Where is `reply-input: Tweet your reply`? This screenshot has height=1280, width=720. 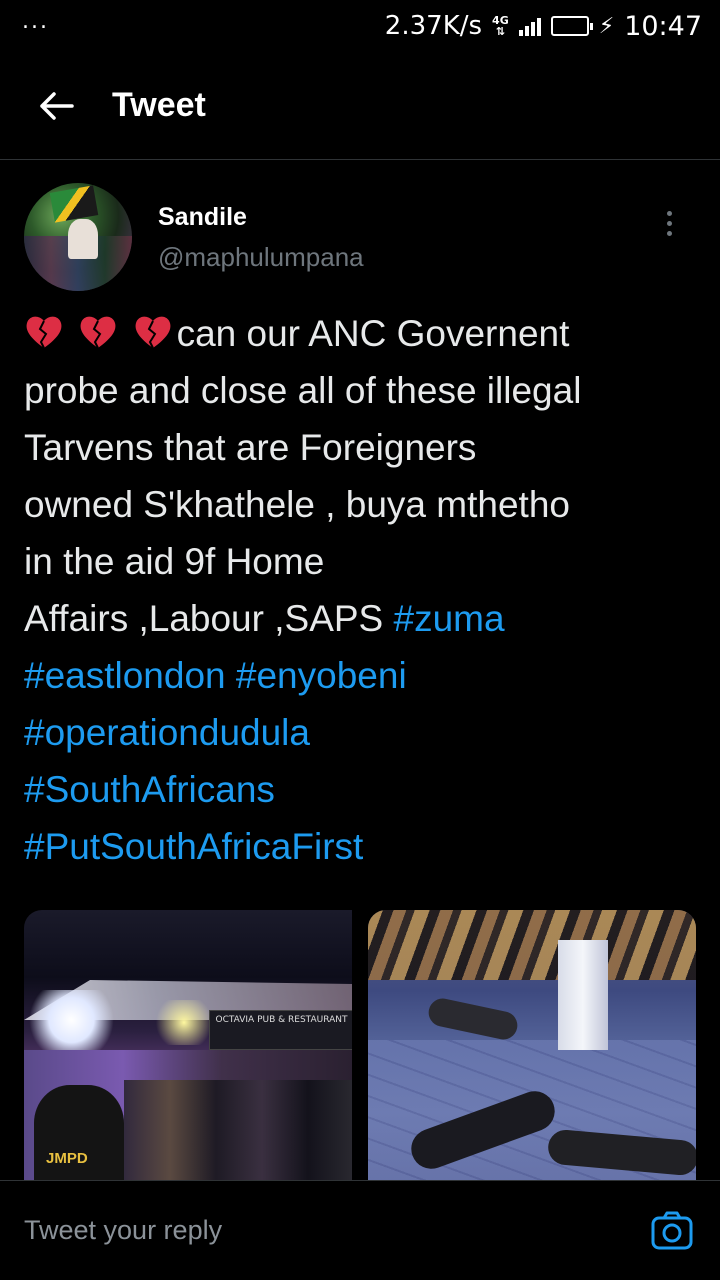 reply-input: Tweet your reply is located at coordinates (123, 1230).